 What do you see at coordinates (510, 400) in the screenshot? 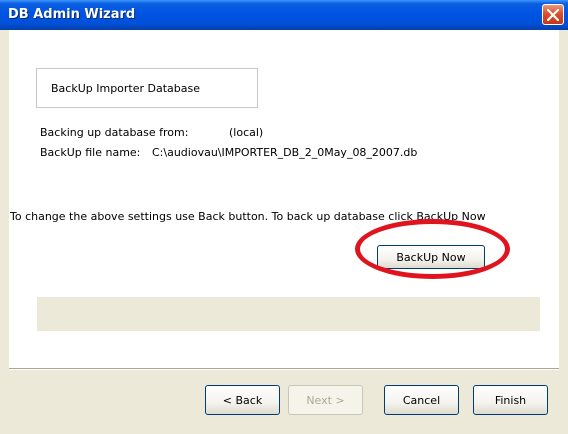
I see `finish-button: Finish` at bounding box center [510, 400].